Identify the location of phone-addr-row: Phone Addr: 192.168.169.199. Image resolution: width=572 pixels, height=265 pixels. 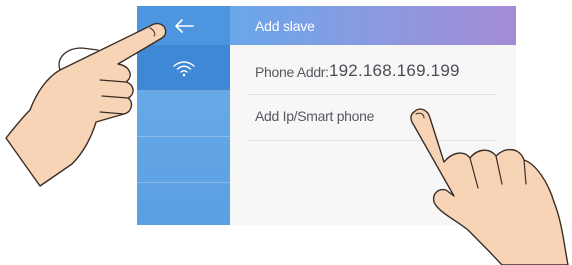
(373, 70).